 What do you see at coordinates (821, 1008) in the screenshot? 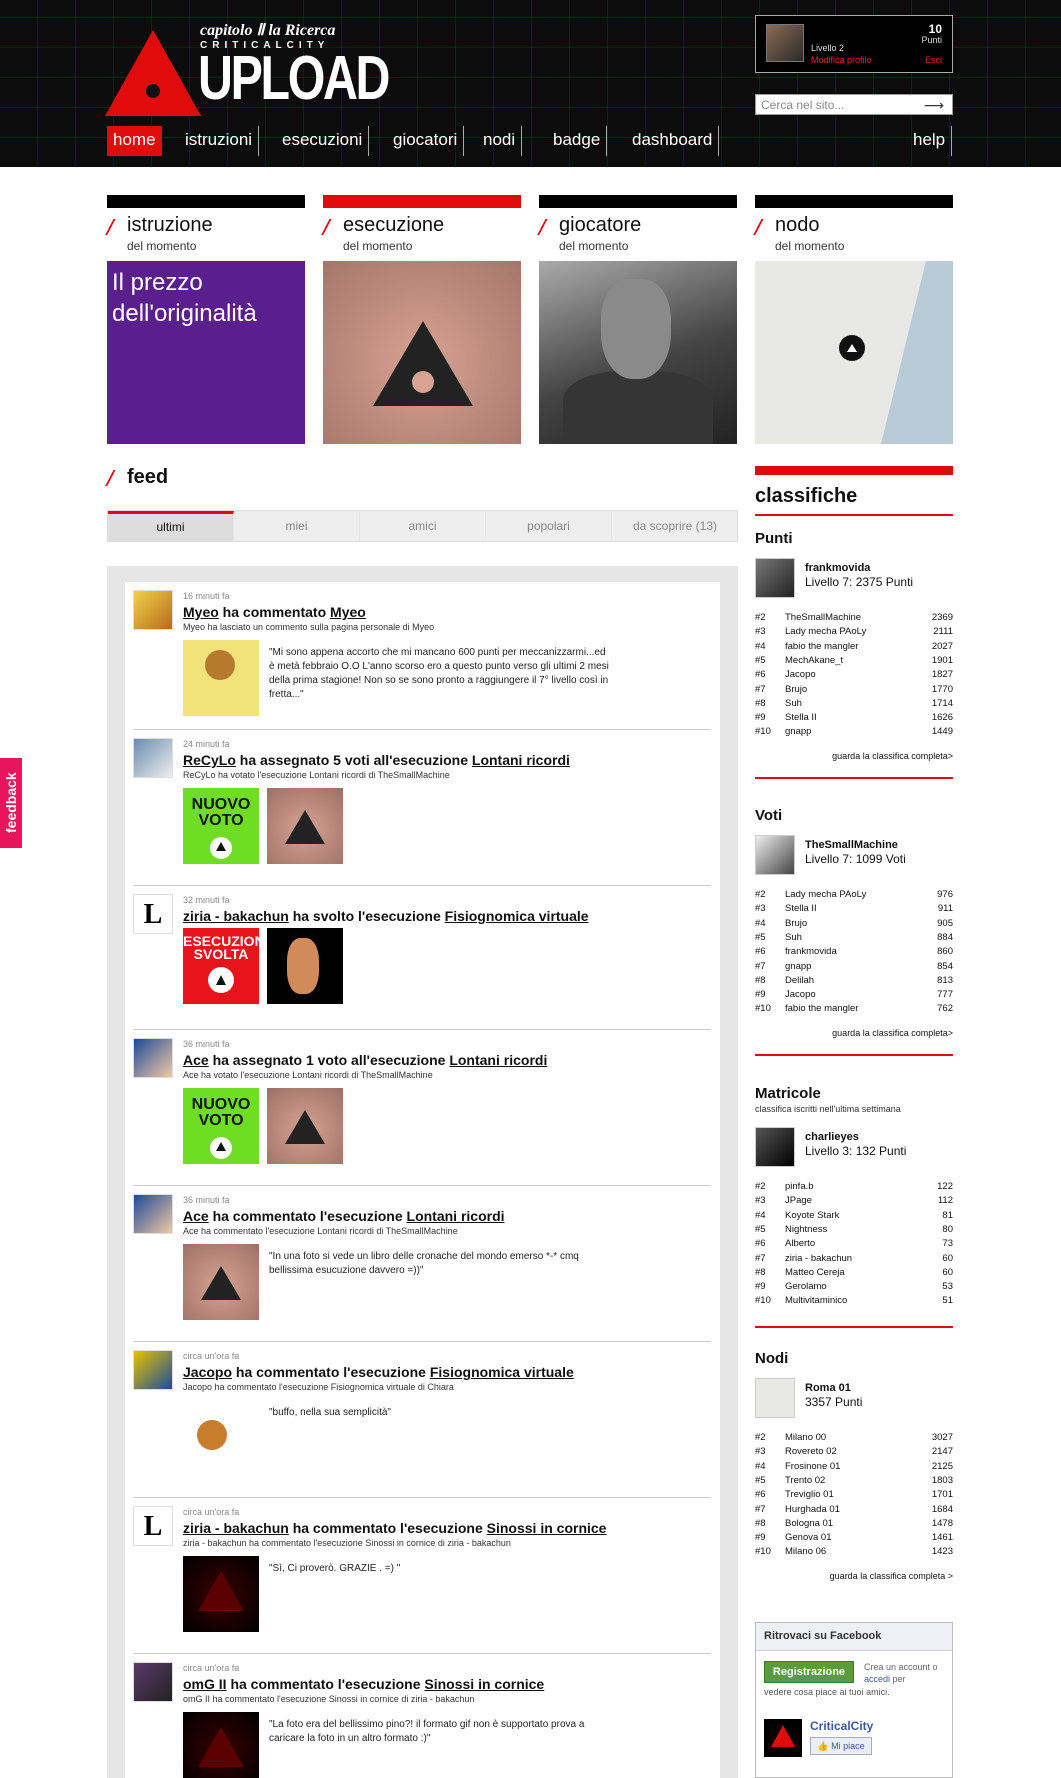
I see `rank-name: fabio the mangler` at bounding box center [821, 1008].